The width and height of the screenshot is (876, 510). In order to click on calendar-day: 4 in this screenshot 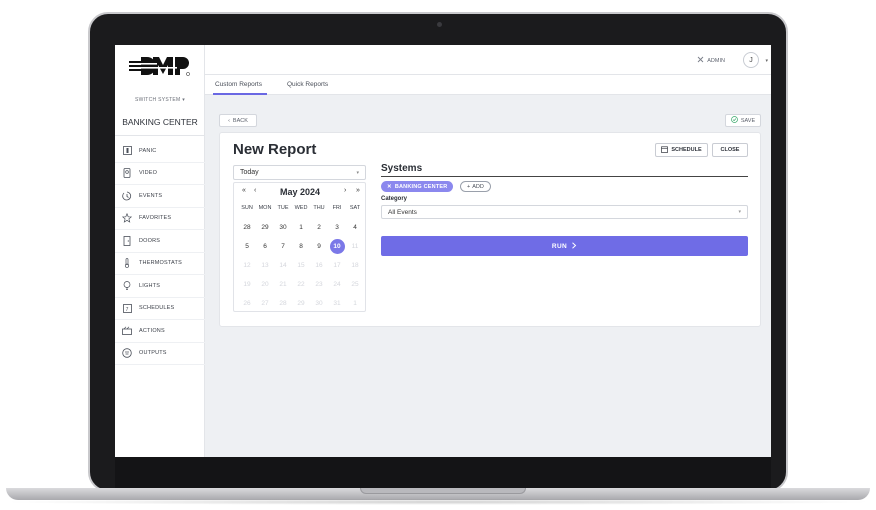, I will do `click(355, 227)`.